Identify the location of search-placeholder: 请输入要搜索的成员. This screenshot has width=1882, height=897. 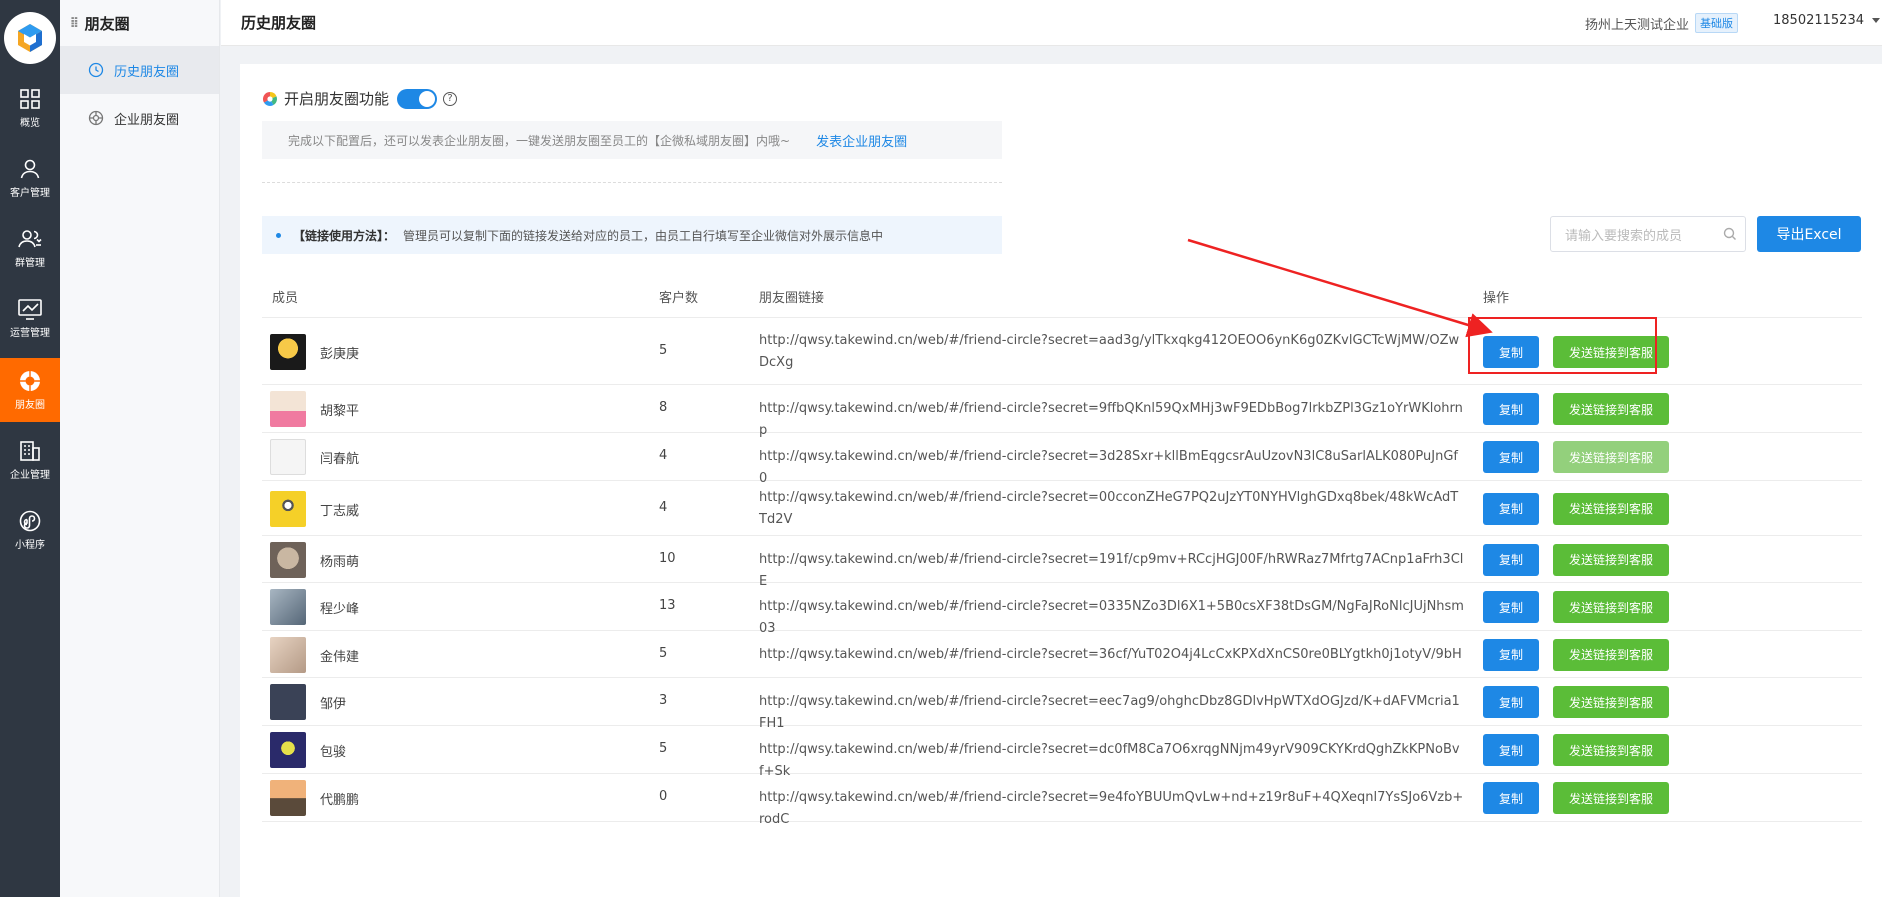
(1624, 236).